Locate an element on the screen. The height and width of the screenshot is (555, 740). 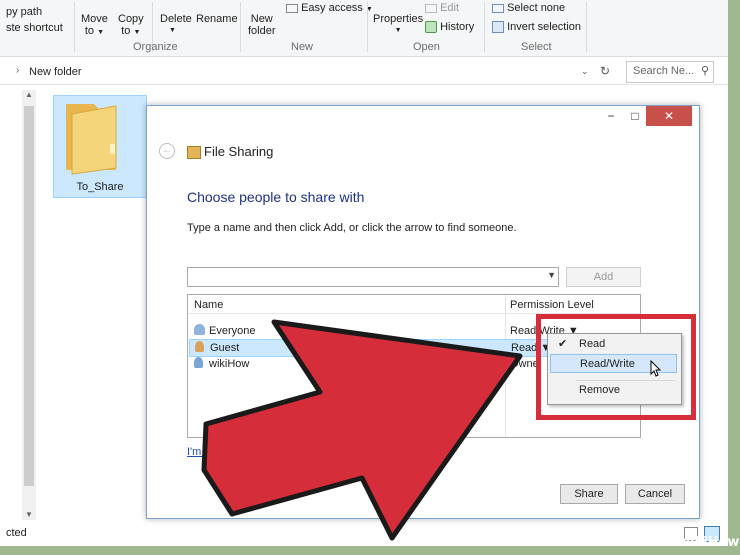
group-label-open: Open is located at coordinates (426, 47).